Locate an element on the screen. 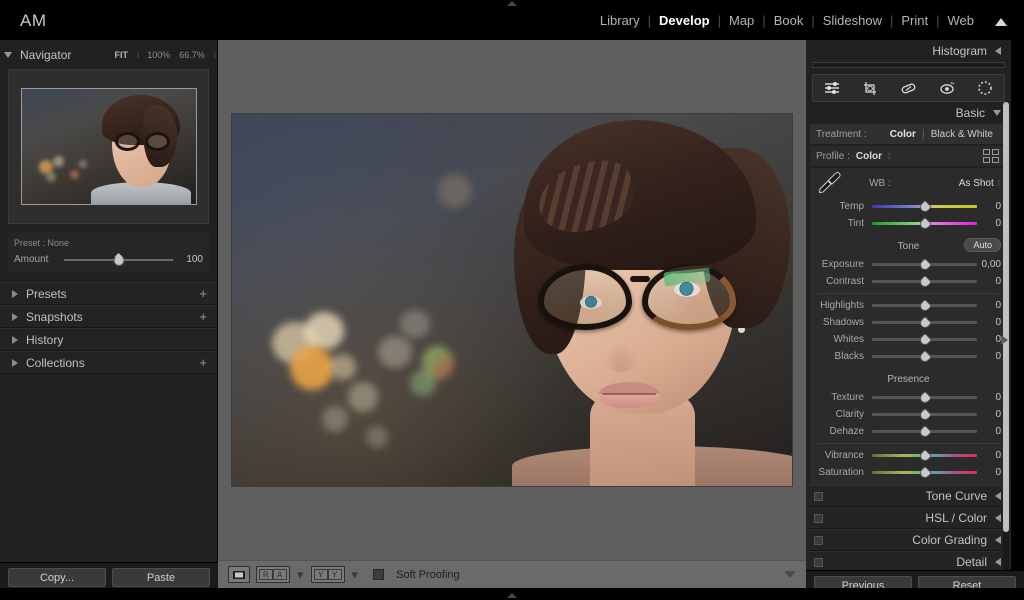 Image resolution: width=1024 pixels, height=600 pixels. sidebar-item-presets: Presets + is located at coordinates (108, 293).